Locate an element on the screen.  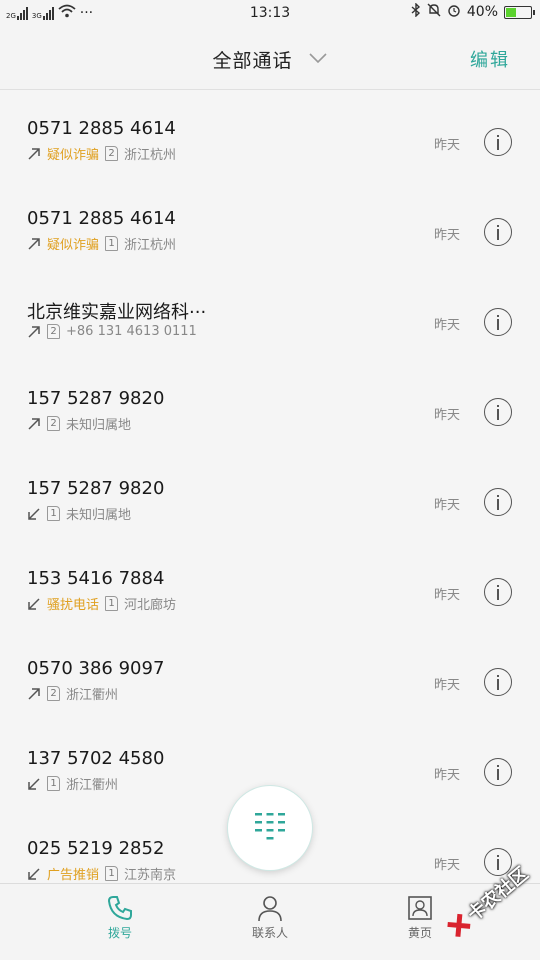
call-filter-dropdown: 全部通话 is located at coordinates (270, 59).